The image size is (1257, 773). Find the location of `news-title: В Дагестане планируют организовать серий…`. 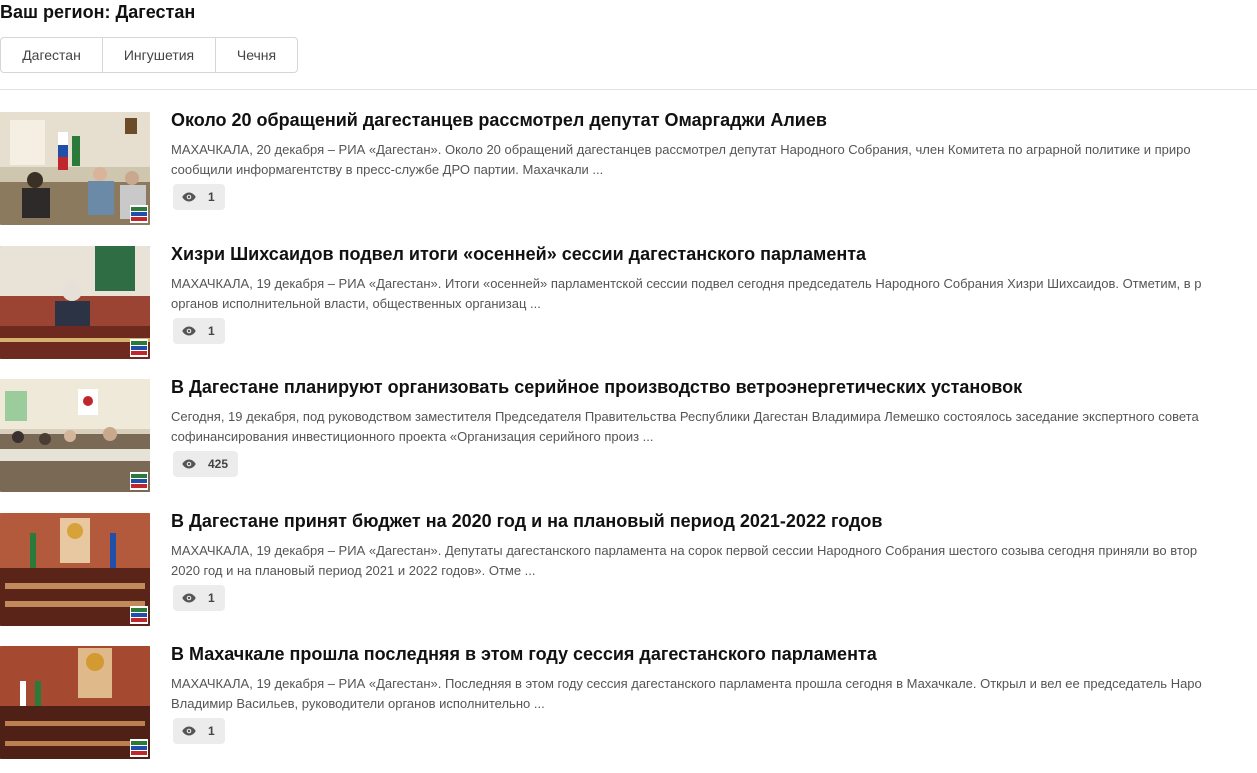

news-title: В Дагестане планируют организовать серий… is located at coordinates (596, 387).